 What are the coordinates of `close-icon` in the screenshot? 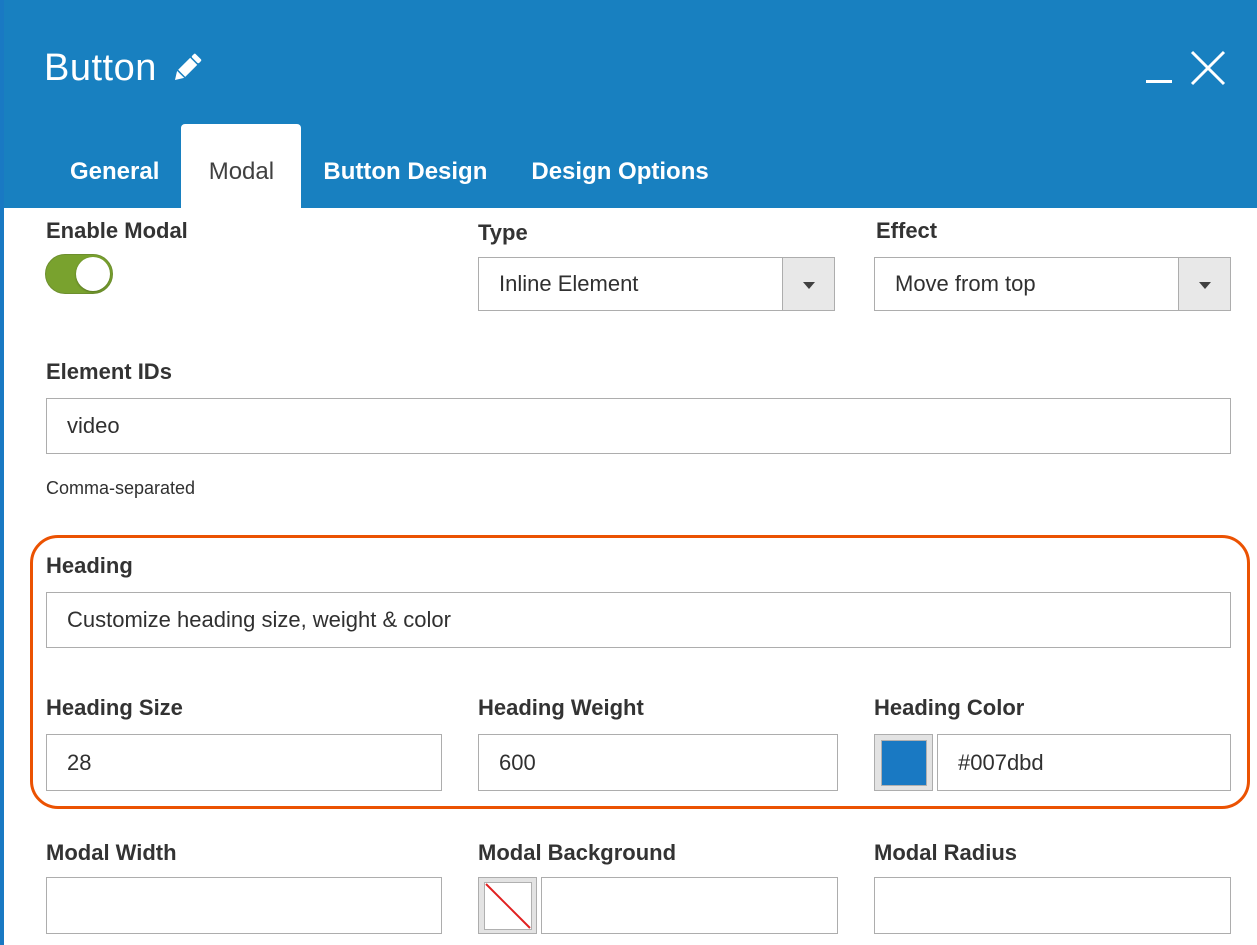 It's located at (1208, 64).